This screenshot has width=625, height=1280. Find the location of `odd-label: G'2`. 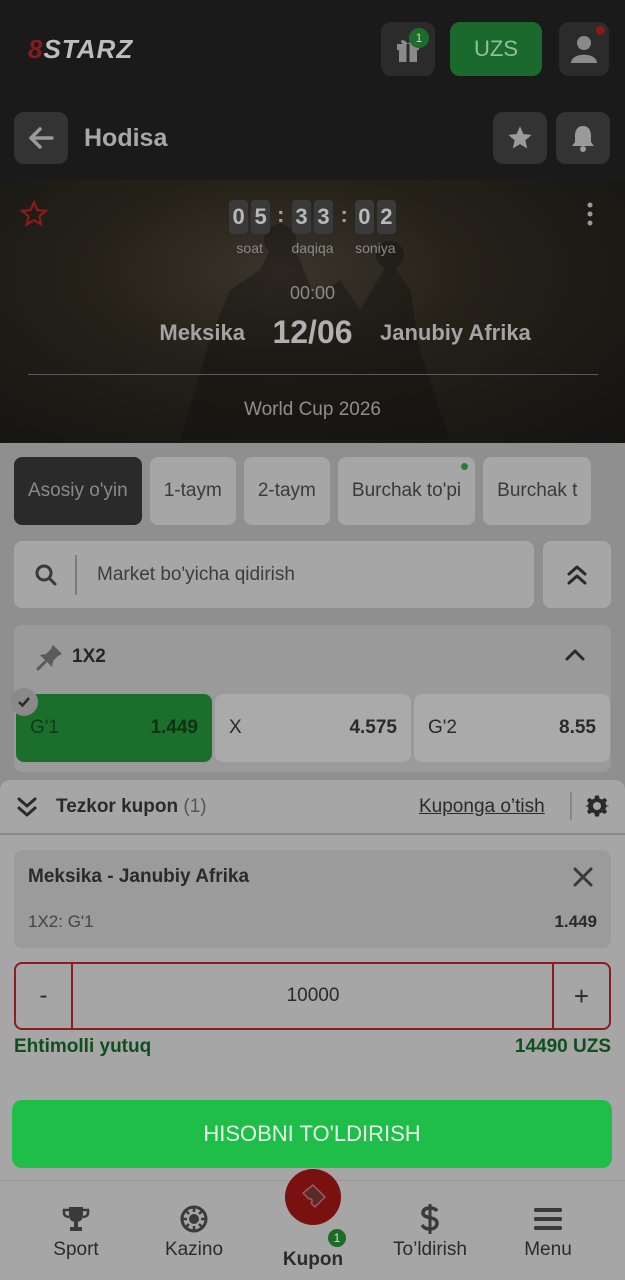

odd-label: G'2 is located at coordinates (442, 727).